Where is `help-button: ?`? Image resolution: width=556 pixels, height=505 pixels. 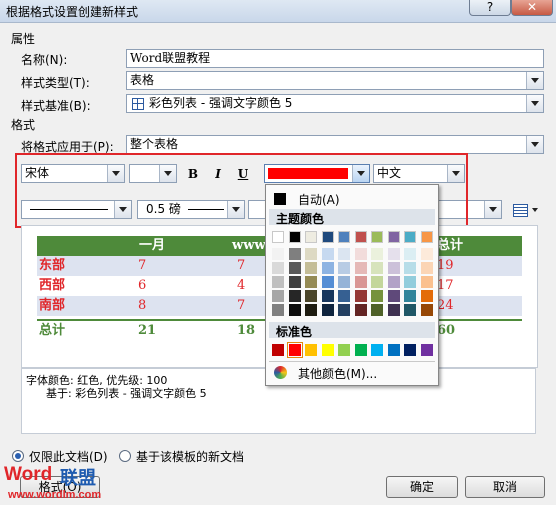
help-button: ? is located at coordinates (490, 8).